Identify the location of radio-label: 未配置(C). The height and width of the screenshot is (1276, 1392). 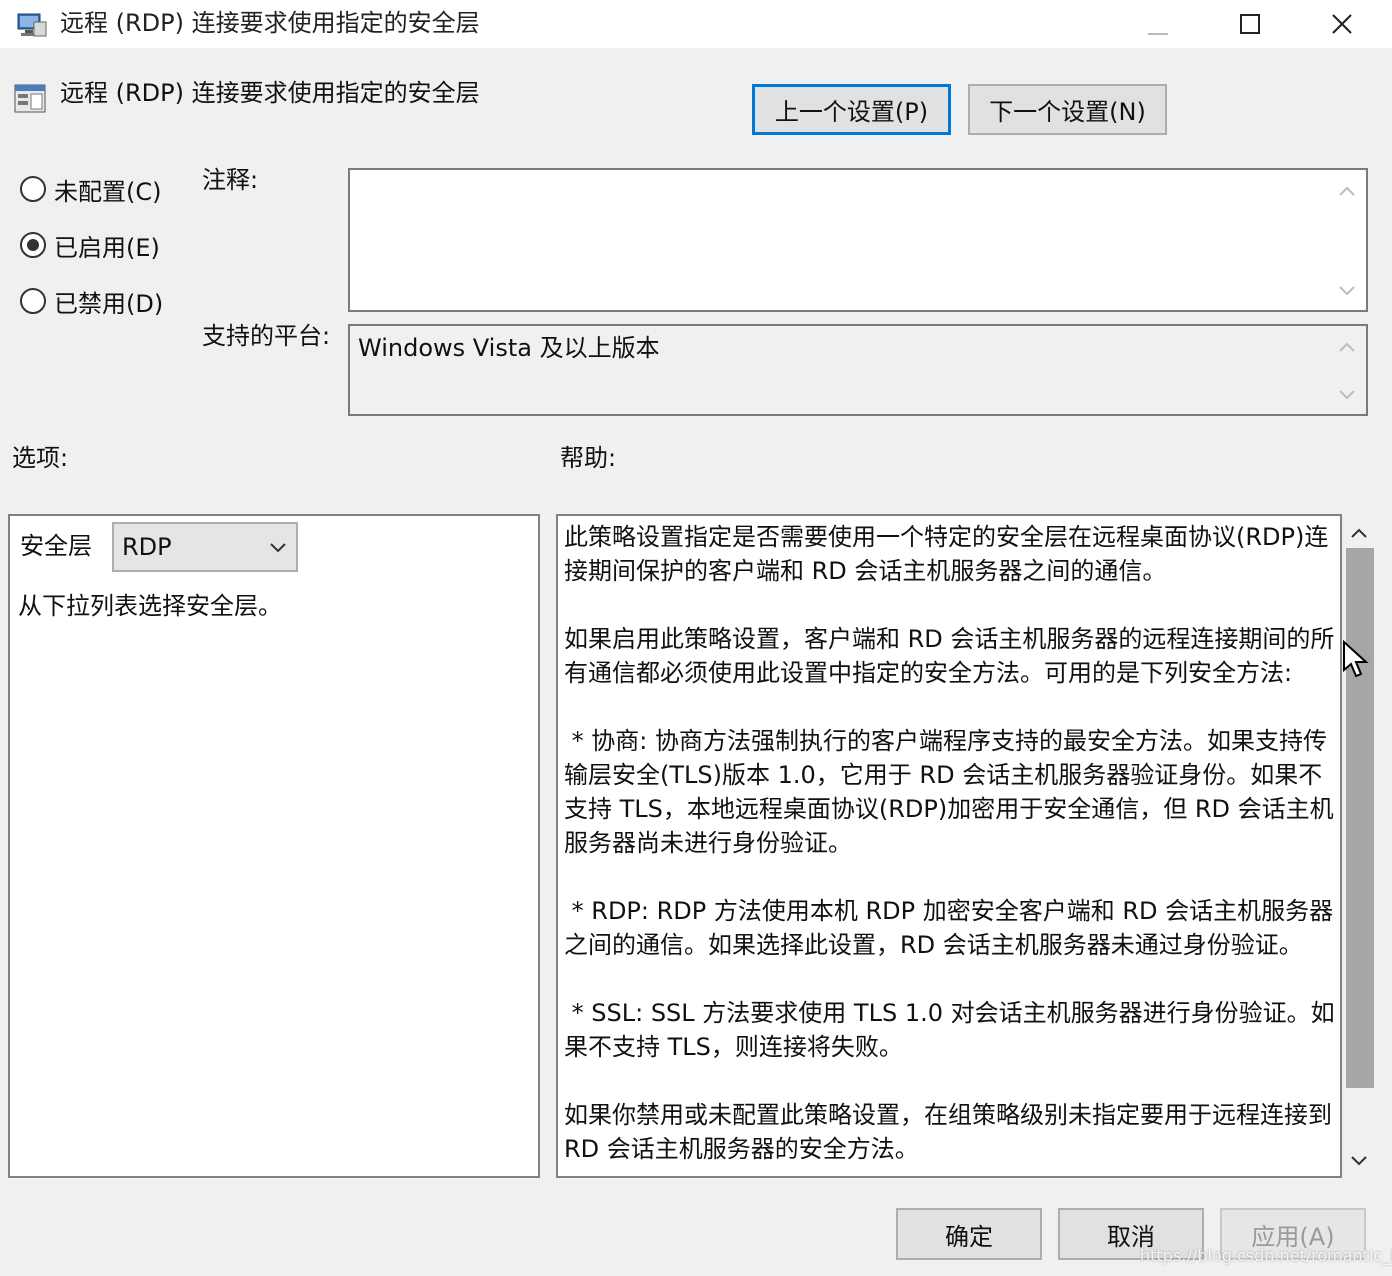
(108, 191).